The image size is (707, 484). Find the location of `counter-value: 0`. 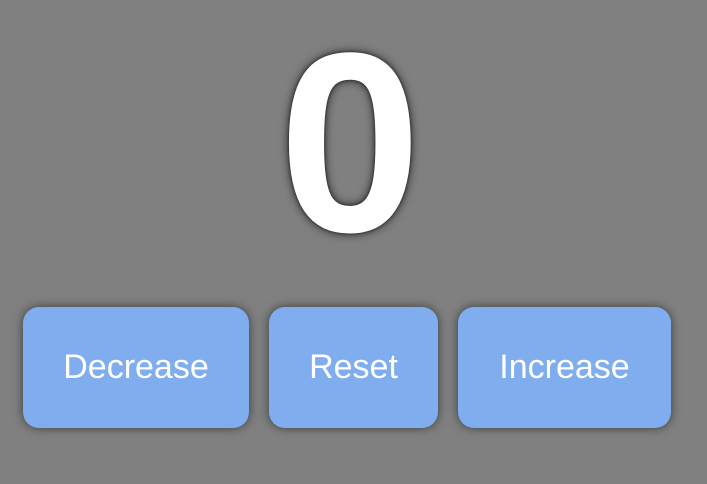

counter-value: 0 is located at coordinates (350, 143).